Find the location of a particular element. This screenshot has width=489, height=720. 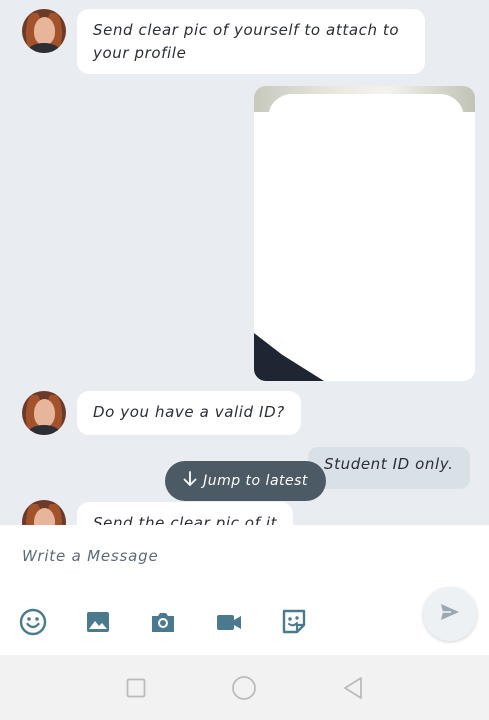

home-icon is located at coordinates (244, 688).